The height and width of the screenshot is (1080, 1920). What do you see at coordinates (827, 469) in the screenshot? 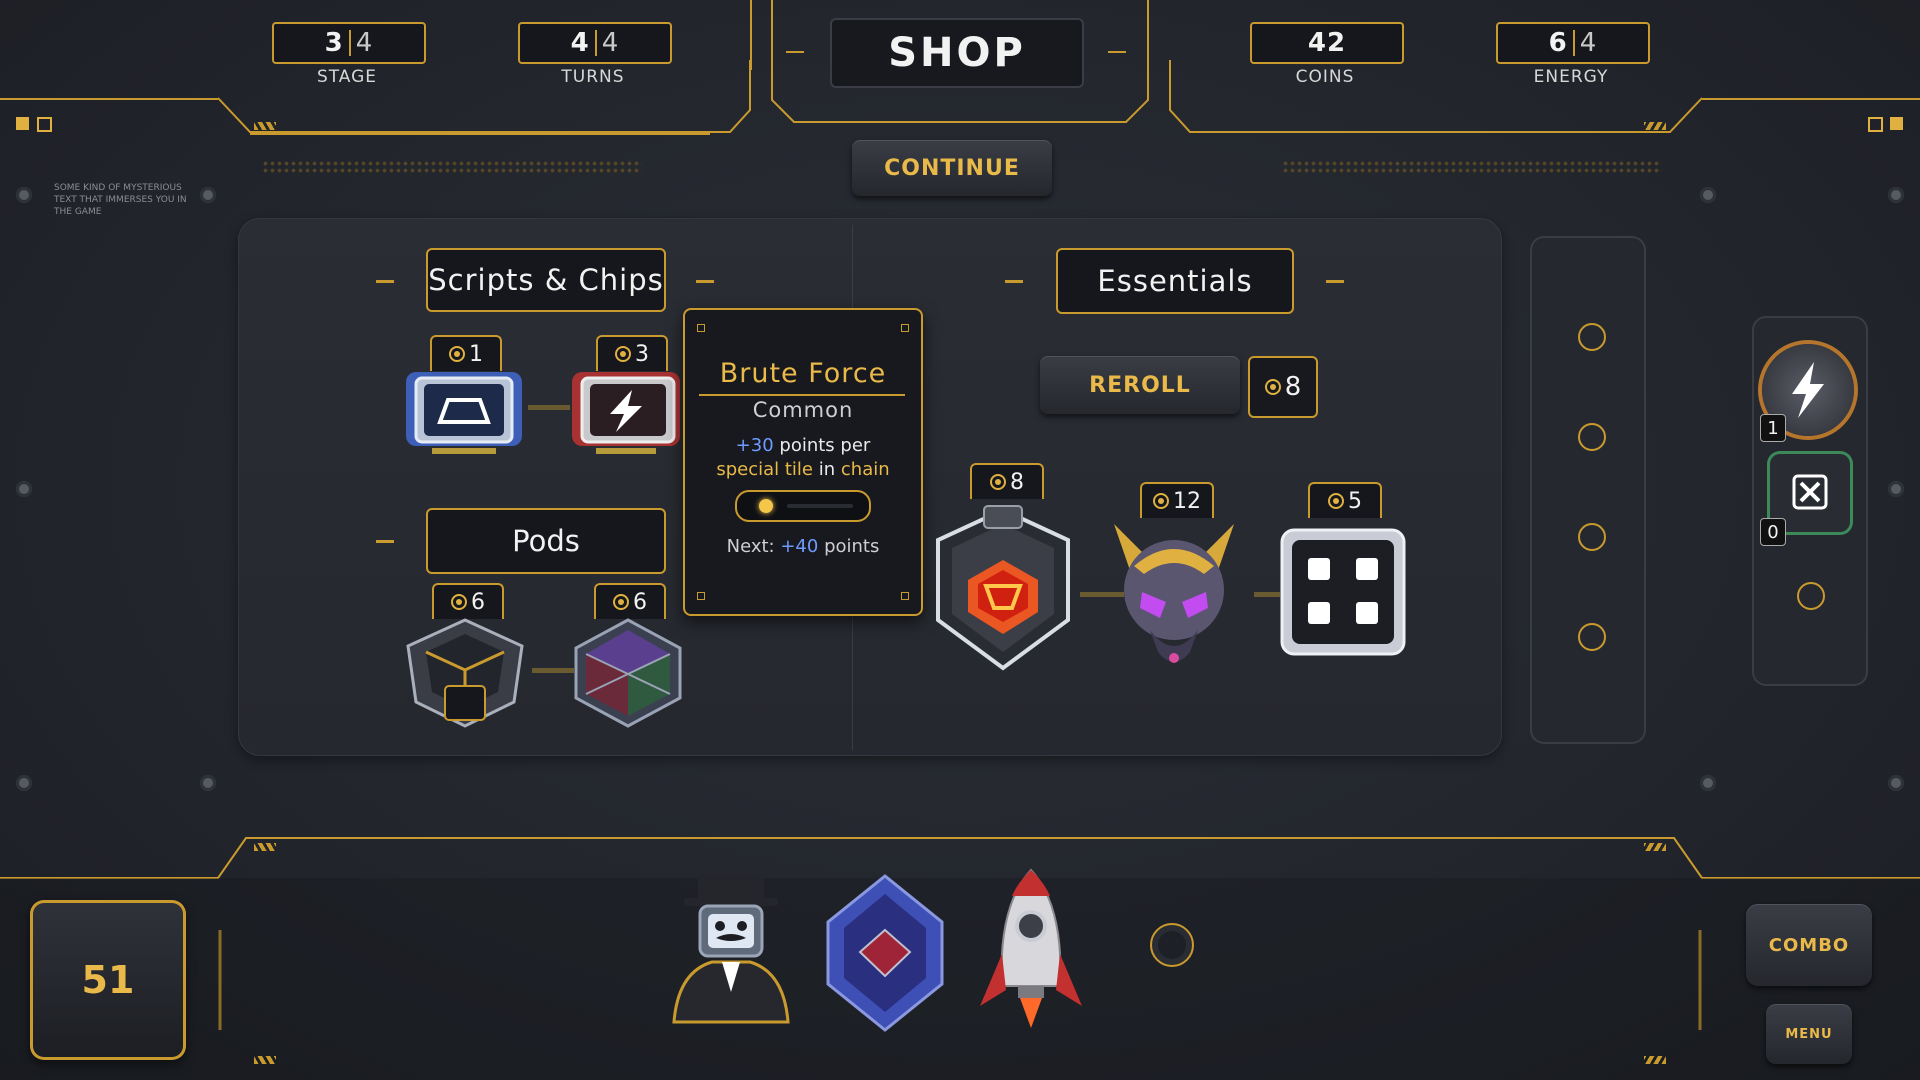
I see `tooltip-effect-in: in` at bounding box center [827, 469].